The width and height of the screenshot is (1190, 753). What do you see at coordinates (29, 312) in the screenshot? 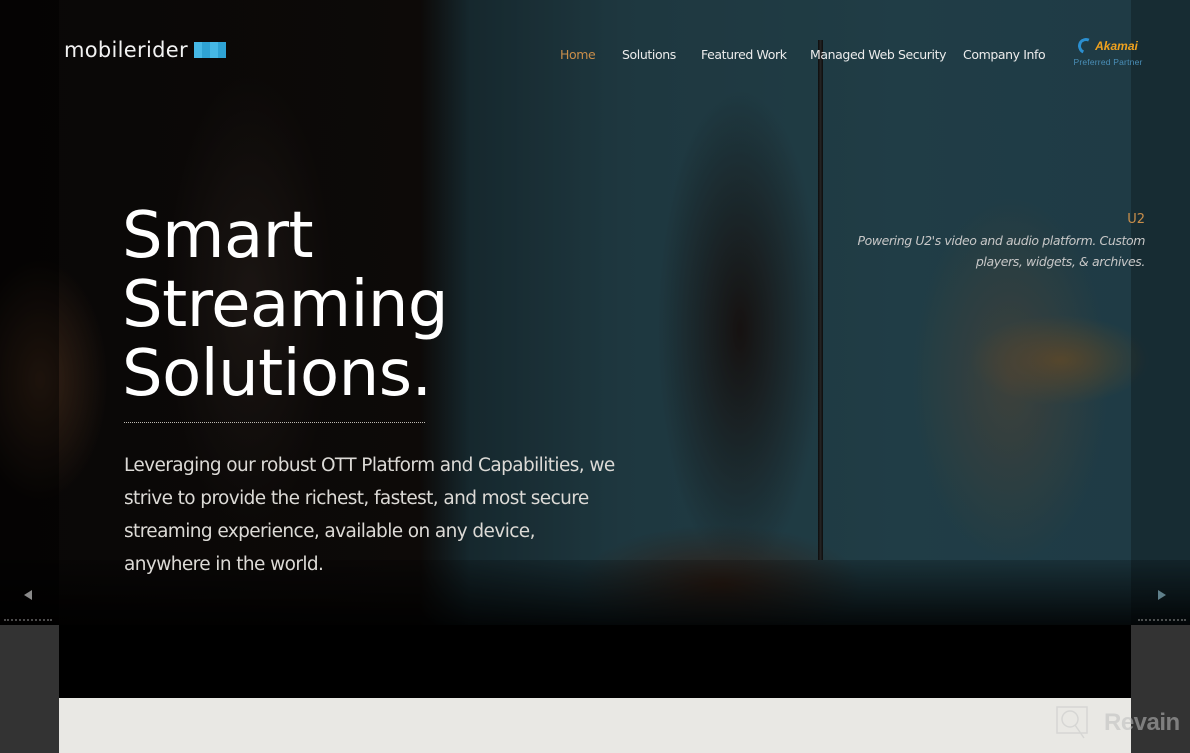
I see `slider-side-overlay-left` at bounding box center [29, 312].